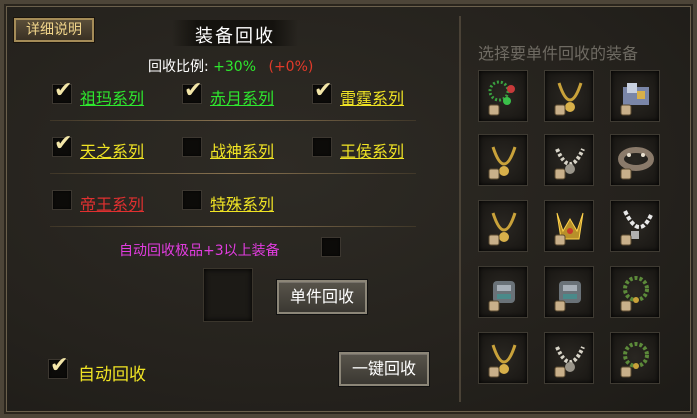 This screenshot has height=418, width=697. What do you see at coordinates (242, 203) in the screenshot?
I see `series-label-teshu: 特殊系列` at bounding box center [242, 203].